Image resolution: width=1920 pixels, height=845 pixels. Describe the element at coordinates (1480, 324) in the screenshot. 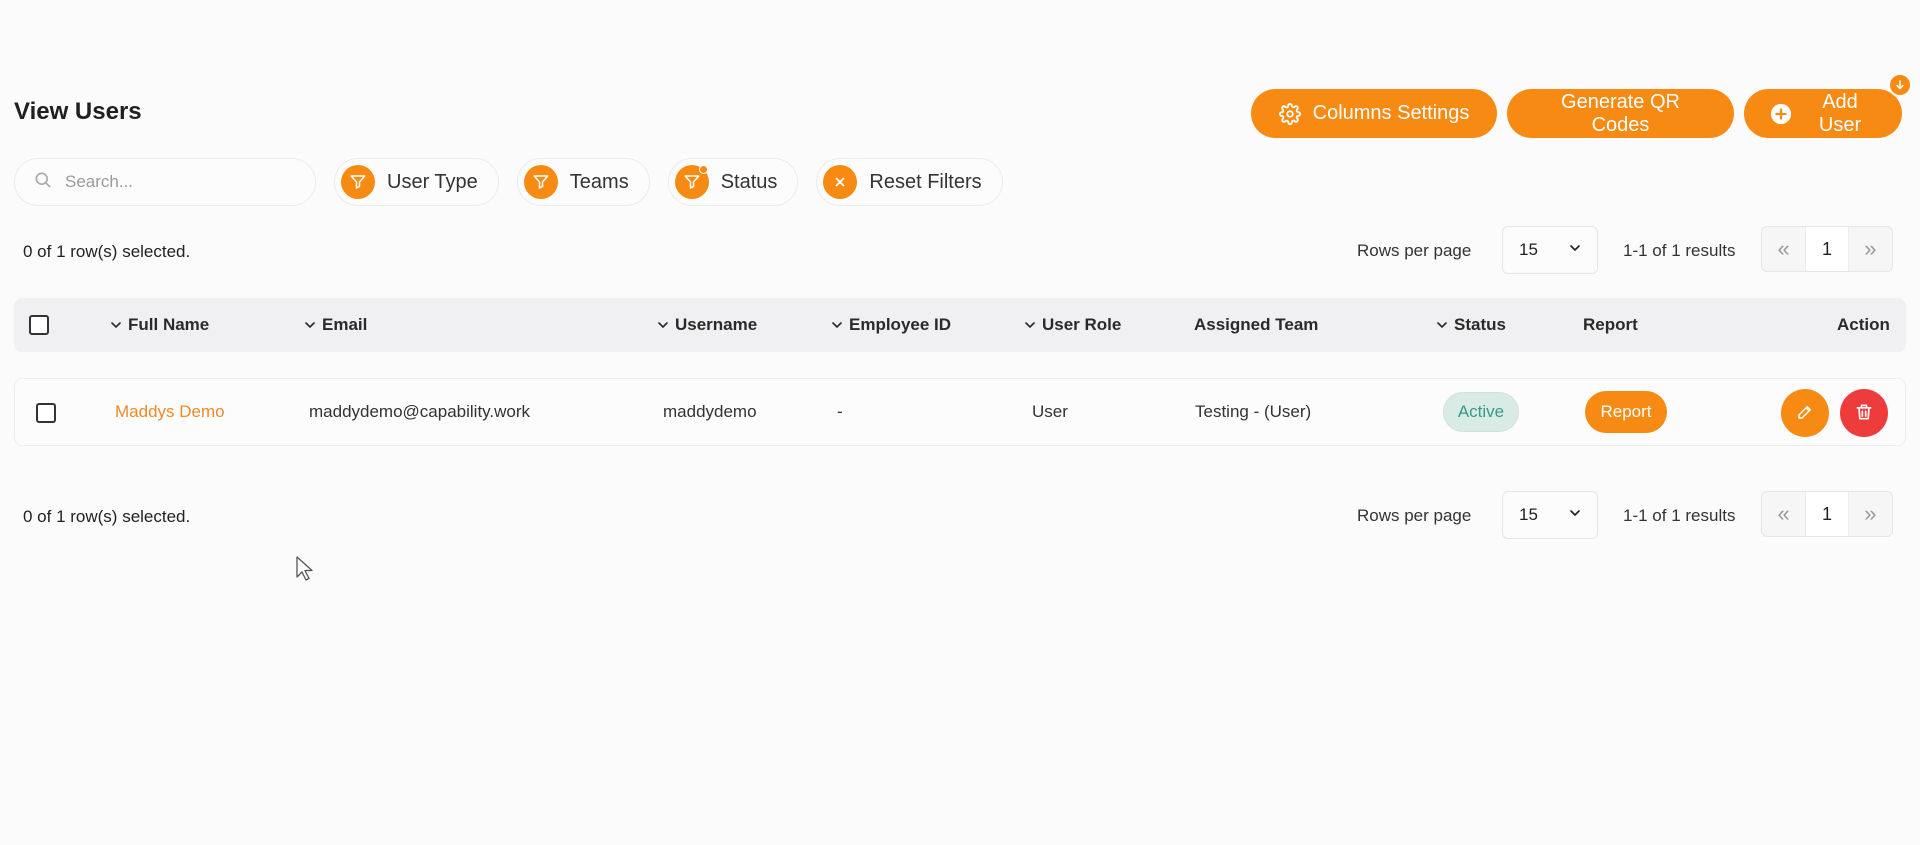

I see `column-status-label: Status` at that location.